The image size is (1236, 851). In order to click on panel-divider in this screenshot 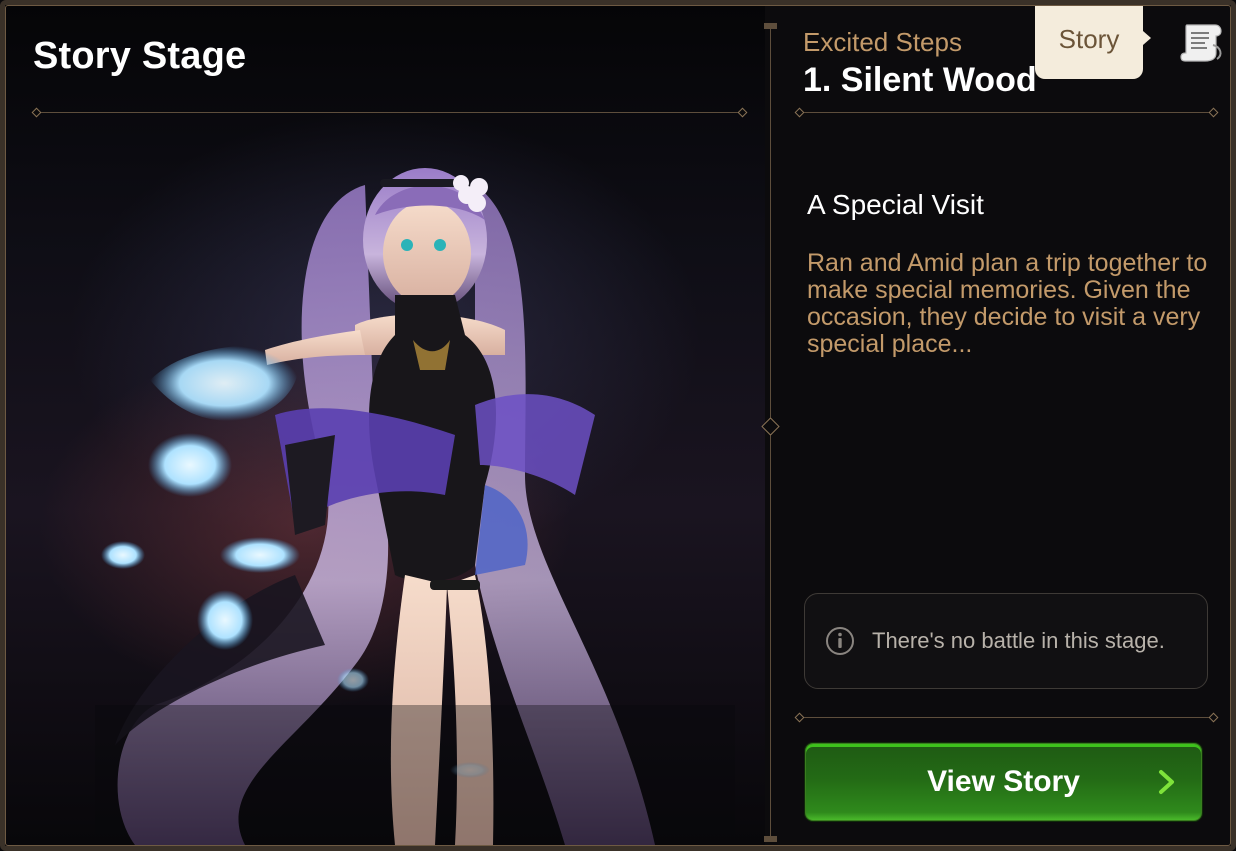, I will do `click(770, 432)`.